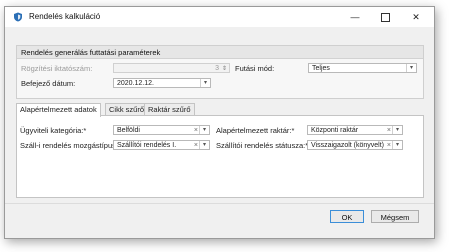 This screenshot has width=455, height=252. I want to click on mozgastipus-select: Szállítói rendelés I. × ▾, so click(161, 145).